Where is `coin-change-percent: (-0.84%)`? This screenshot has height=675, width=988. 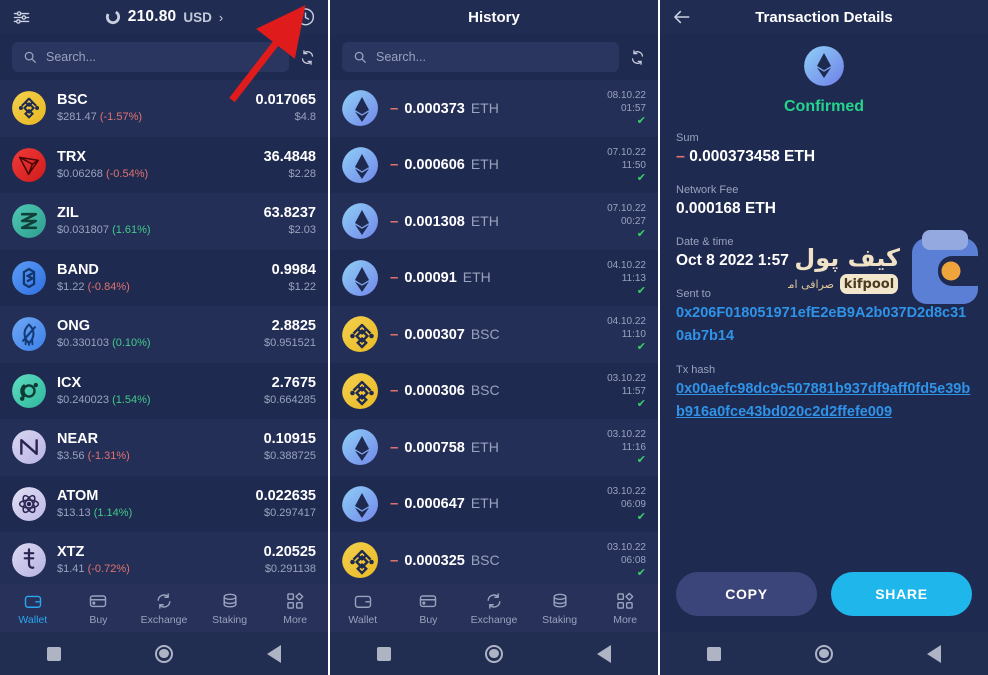 coin-change-percent: (-0.84%) is located at coordinates (108, 286).